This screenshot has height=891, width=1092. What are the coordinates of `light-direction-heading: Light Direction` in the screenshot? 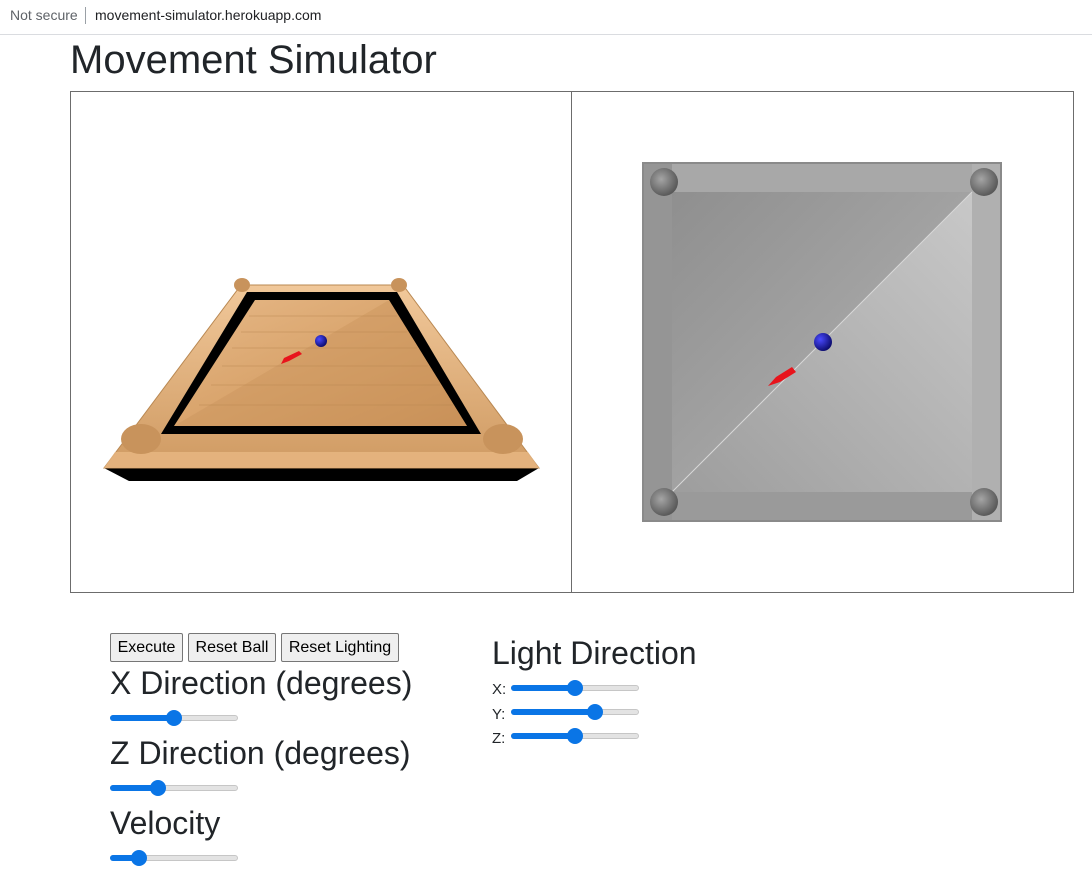 It's located at (594, 653).